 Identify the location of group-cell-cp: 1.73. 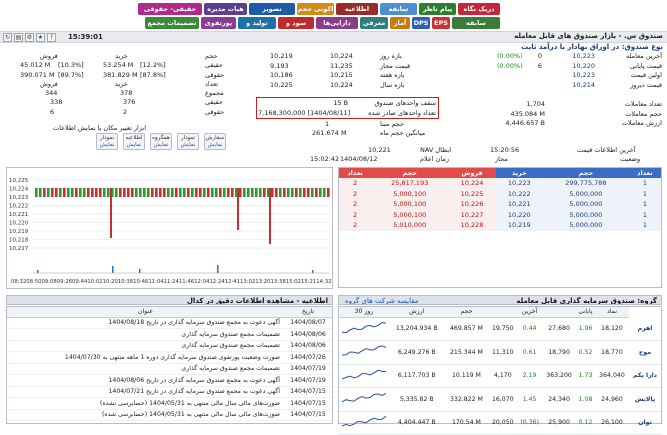
(585, 376).